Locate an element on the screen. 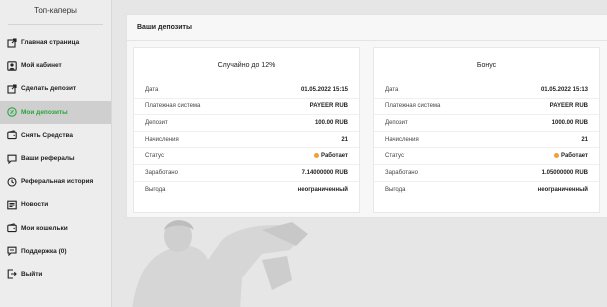  deposit-row-deposit-amount: Депозит 1000.00 RUB is located at coordinates (486, 123).